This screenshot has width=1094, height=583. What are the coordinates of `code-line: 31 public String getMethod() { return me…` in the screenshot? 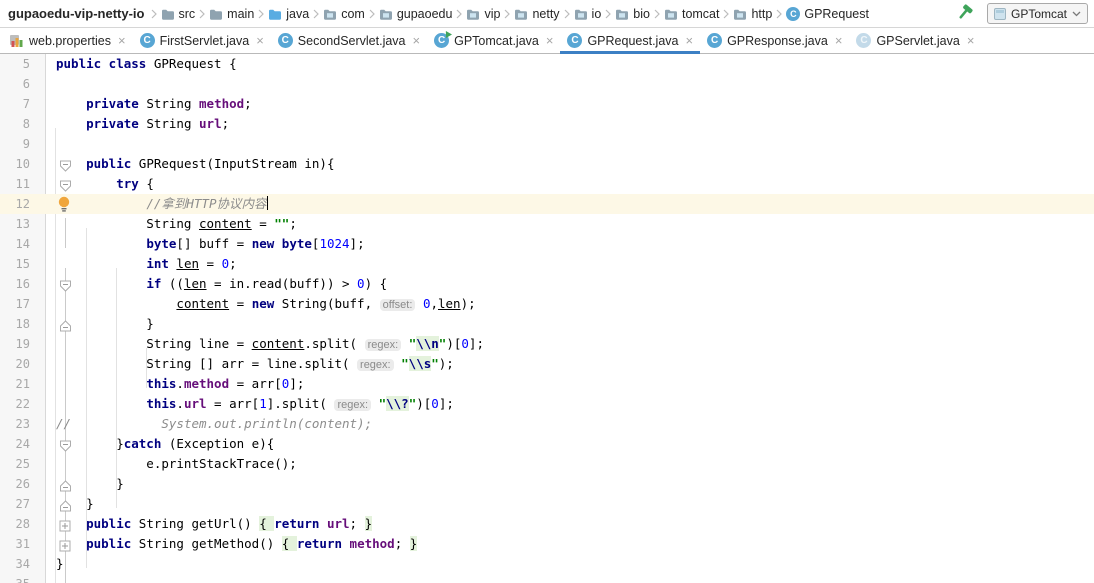 It's located at (547, 544).